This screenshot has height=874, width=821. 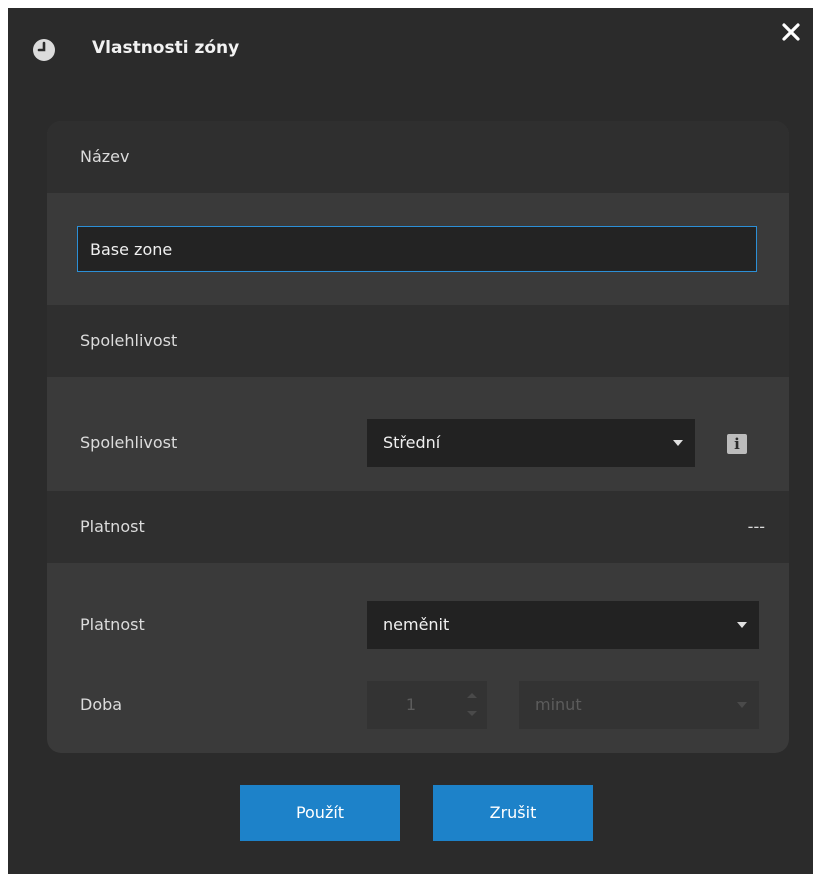 What do you see at coordinates (563, 625) in the screenshot?
I see `validity-select: neměnit` at bounding box center [563, 625].